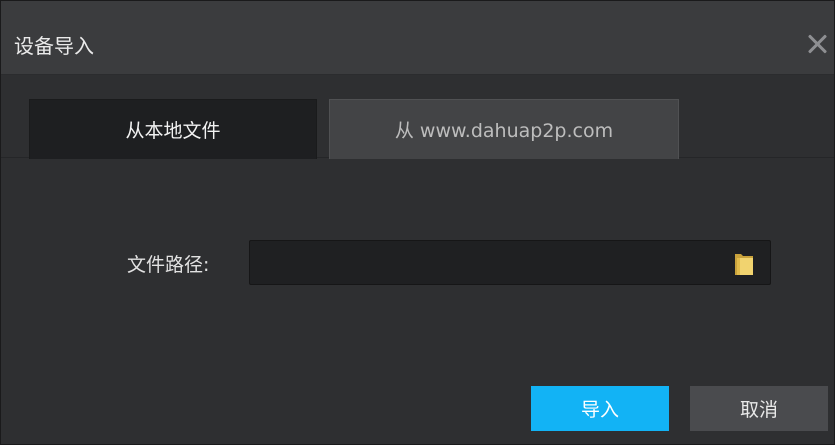 The width and height of the screenshot is (835, 445). Describe the element at coordinates (744, 264) in the screenshot. I see `folder-icon` at that location.